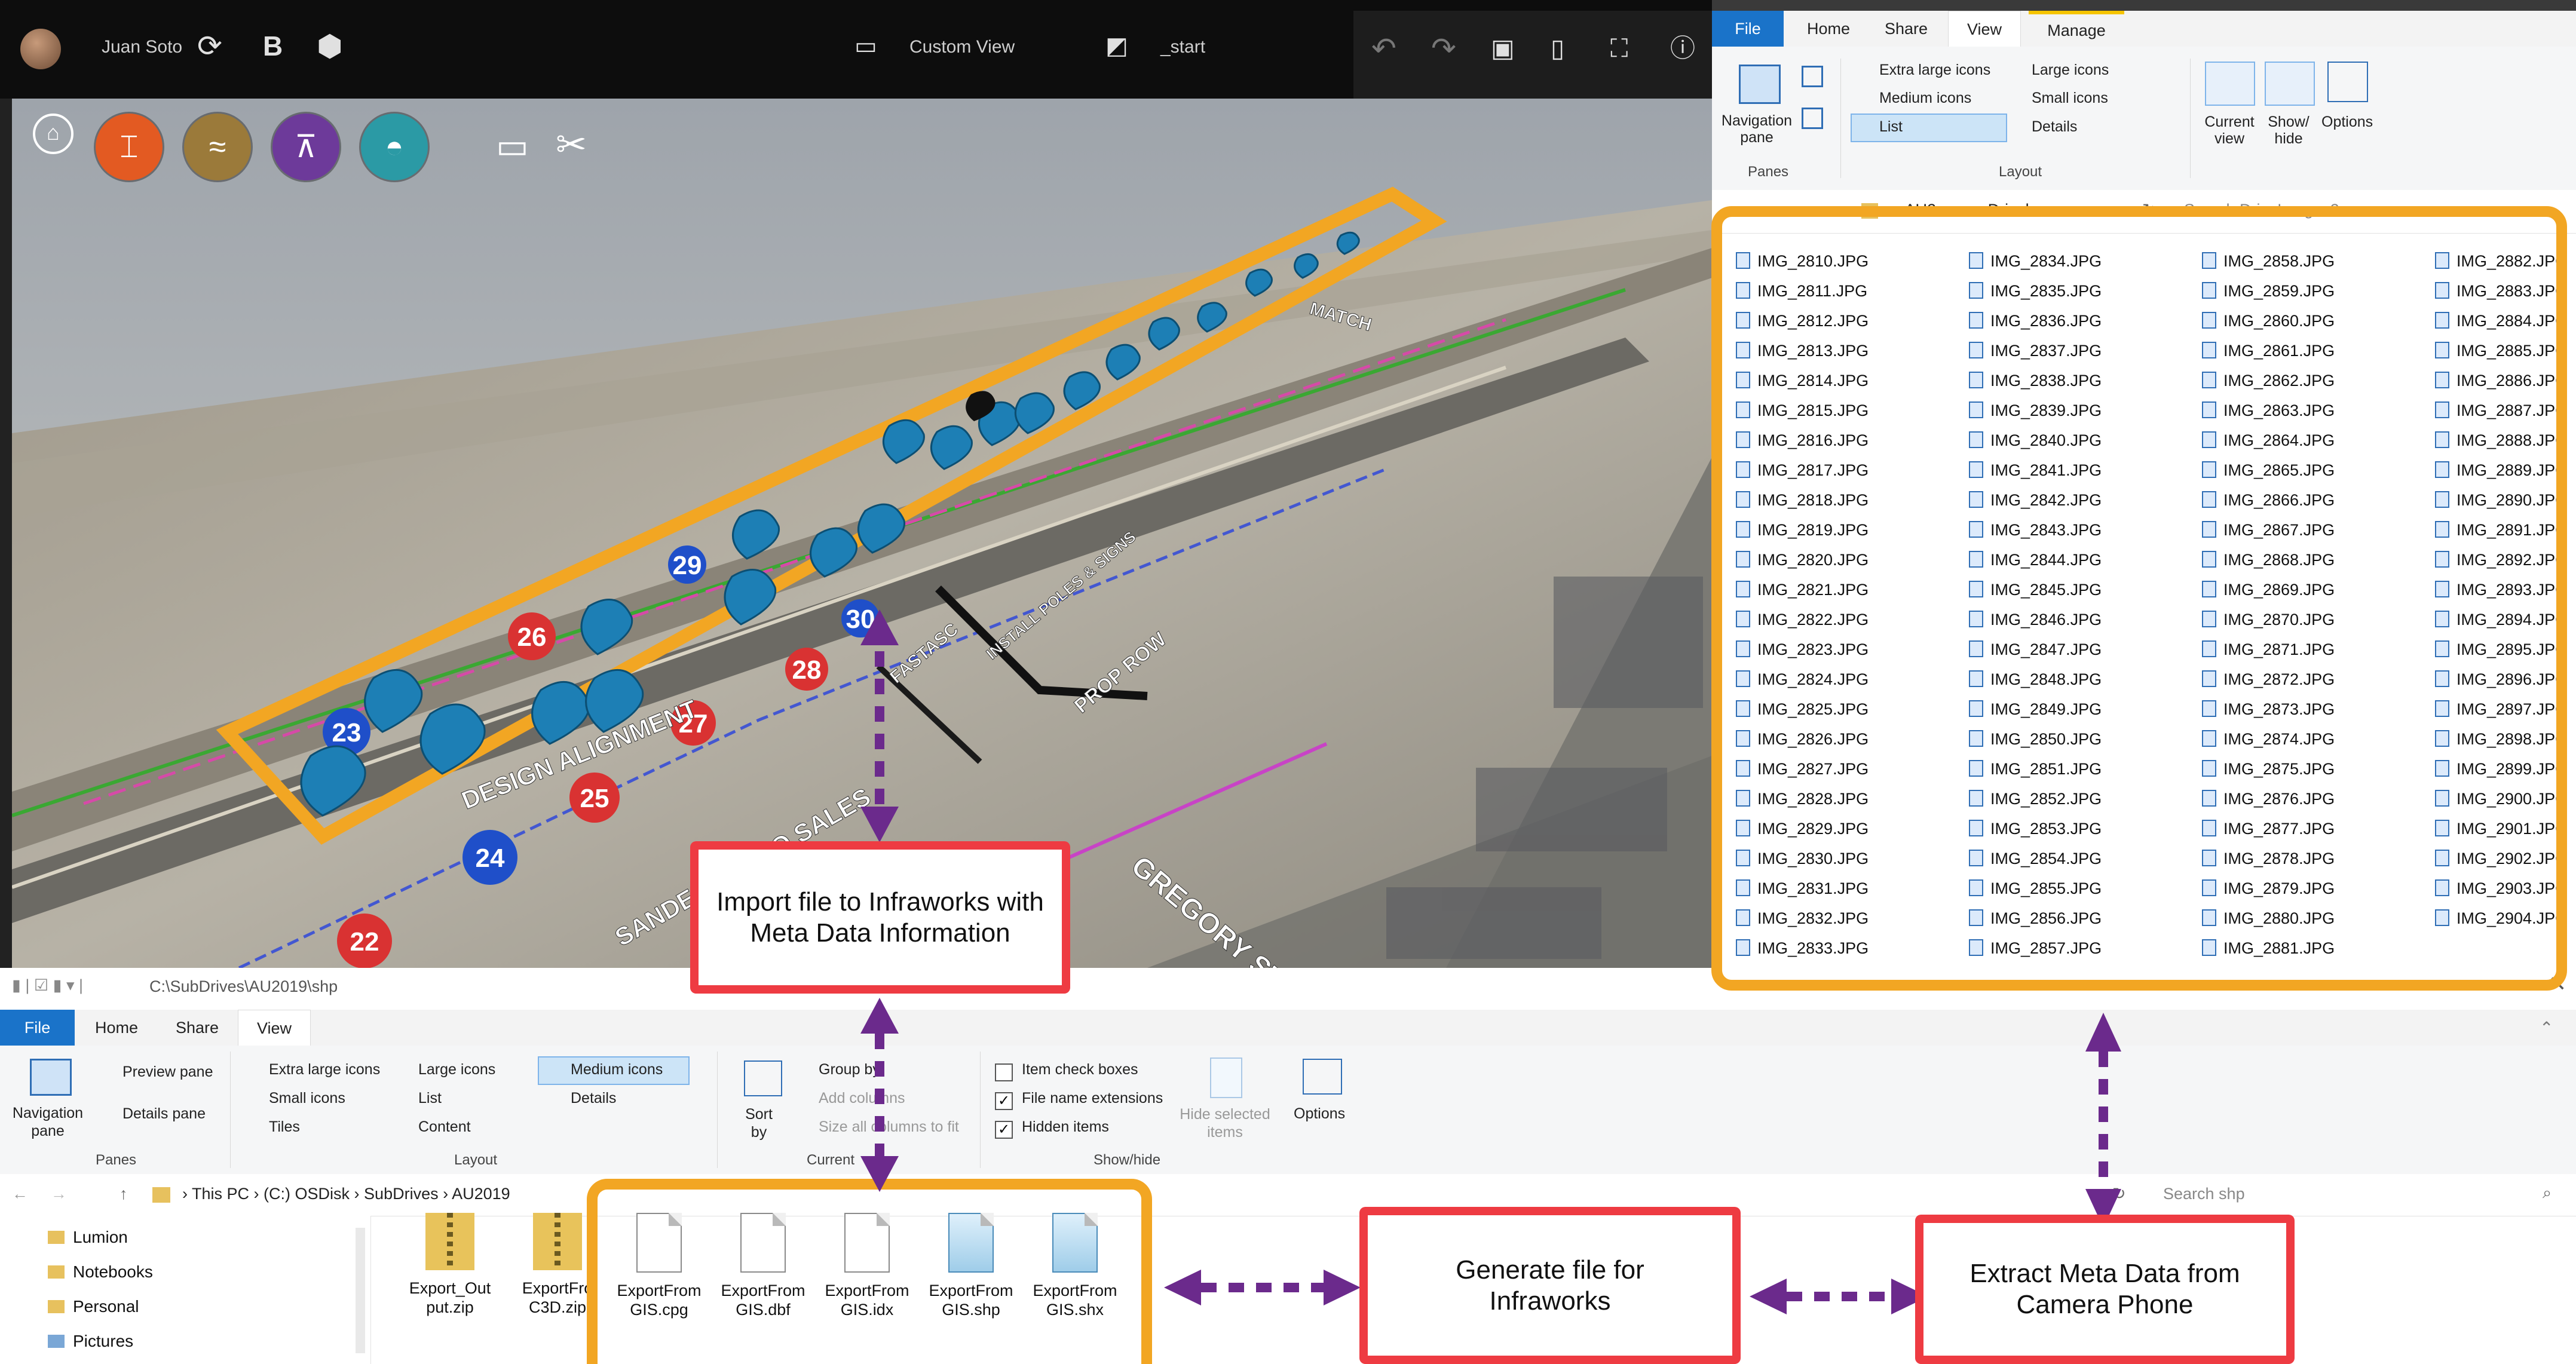 The image size is (2576, 1364). I want to click on callout-generate: Generate file for Infraworks, so click(1550, 1285).